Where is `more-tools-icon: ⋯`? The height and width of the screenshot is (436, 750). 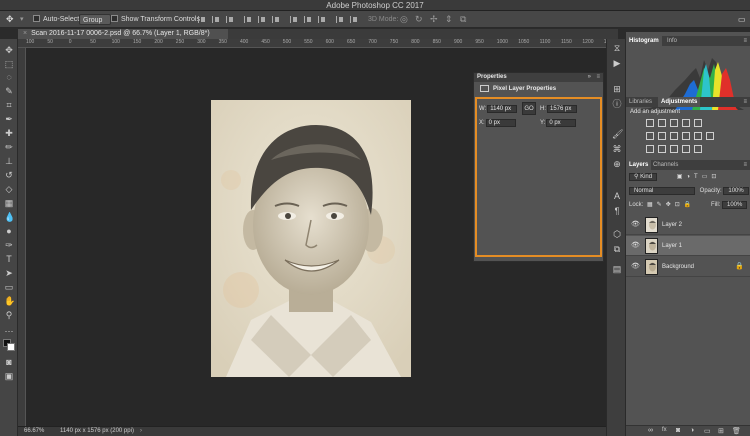 more-tools-icon: ⋯ is located at coordinates (9, 331).